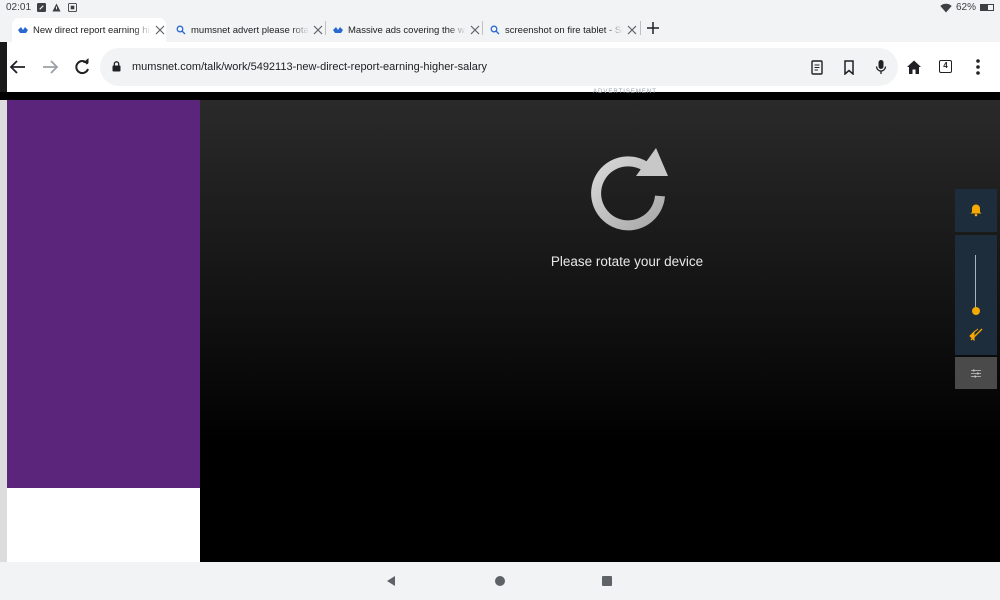 The image size is (1000, 600). Describe the element at coordinates (18, 67) in the screenshot. I see `back-arrow-icon` at that location.